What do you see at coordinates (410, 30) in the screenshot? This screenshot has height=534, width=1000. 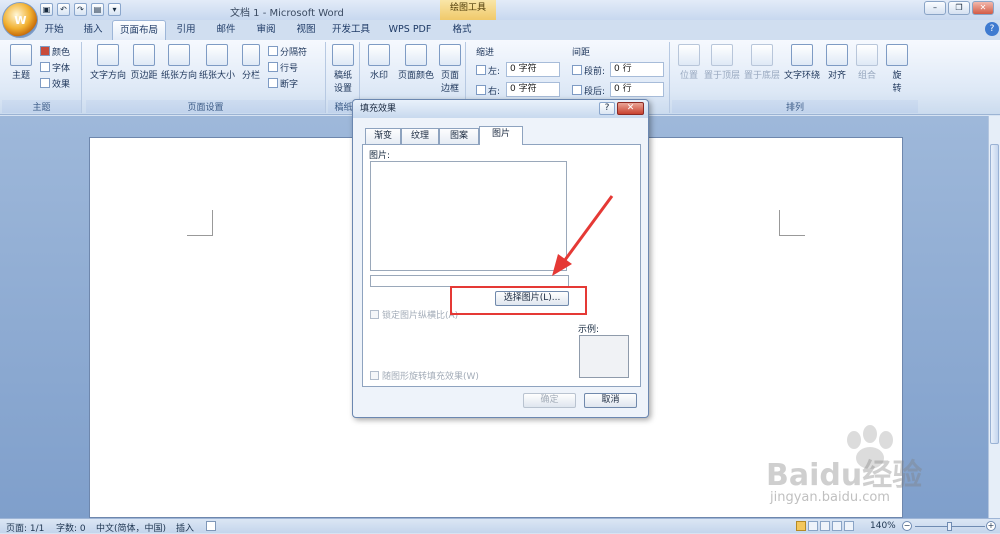 I see `tab-wps-pdf: WPS PDF` at bounding box center [410, 30].